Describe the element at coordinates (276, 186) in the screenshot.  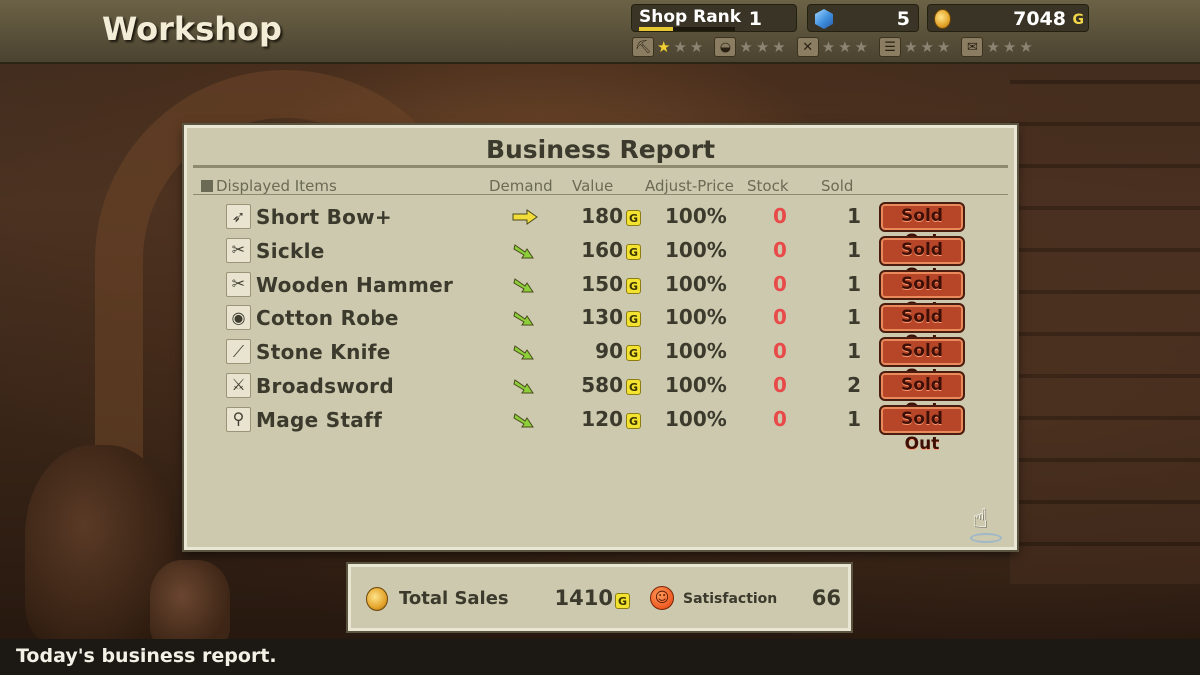
I see `header-items-label: Displayed Items` at that location.